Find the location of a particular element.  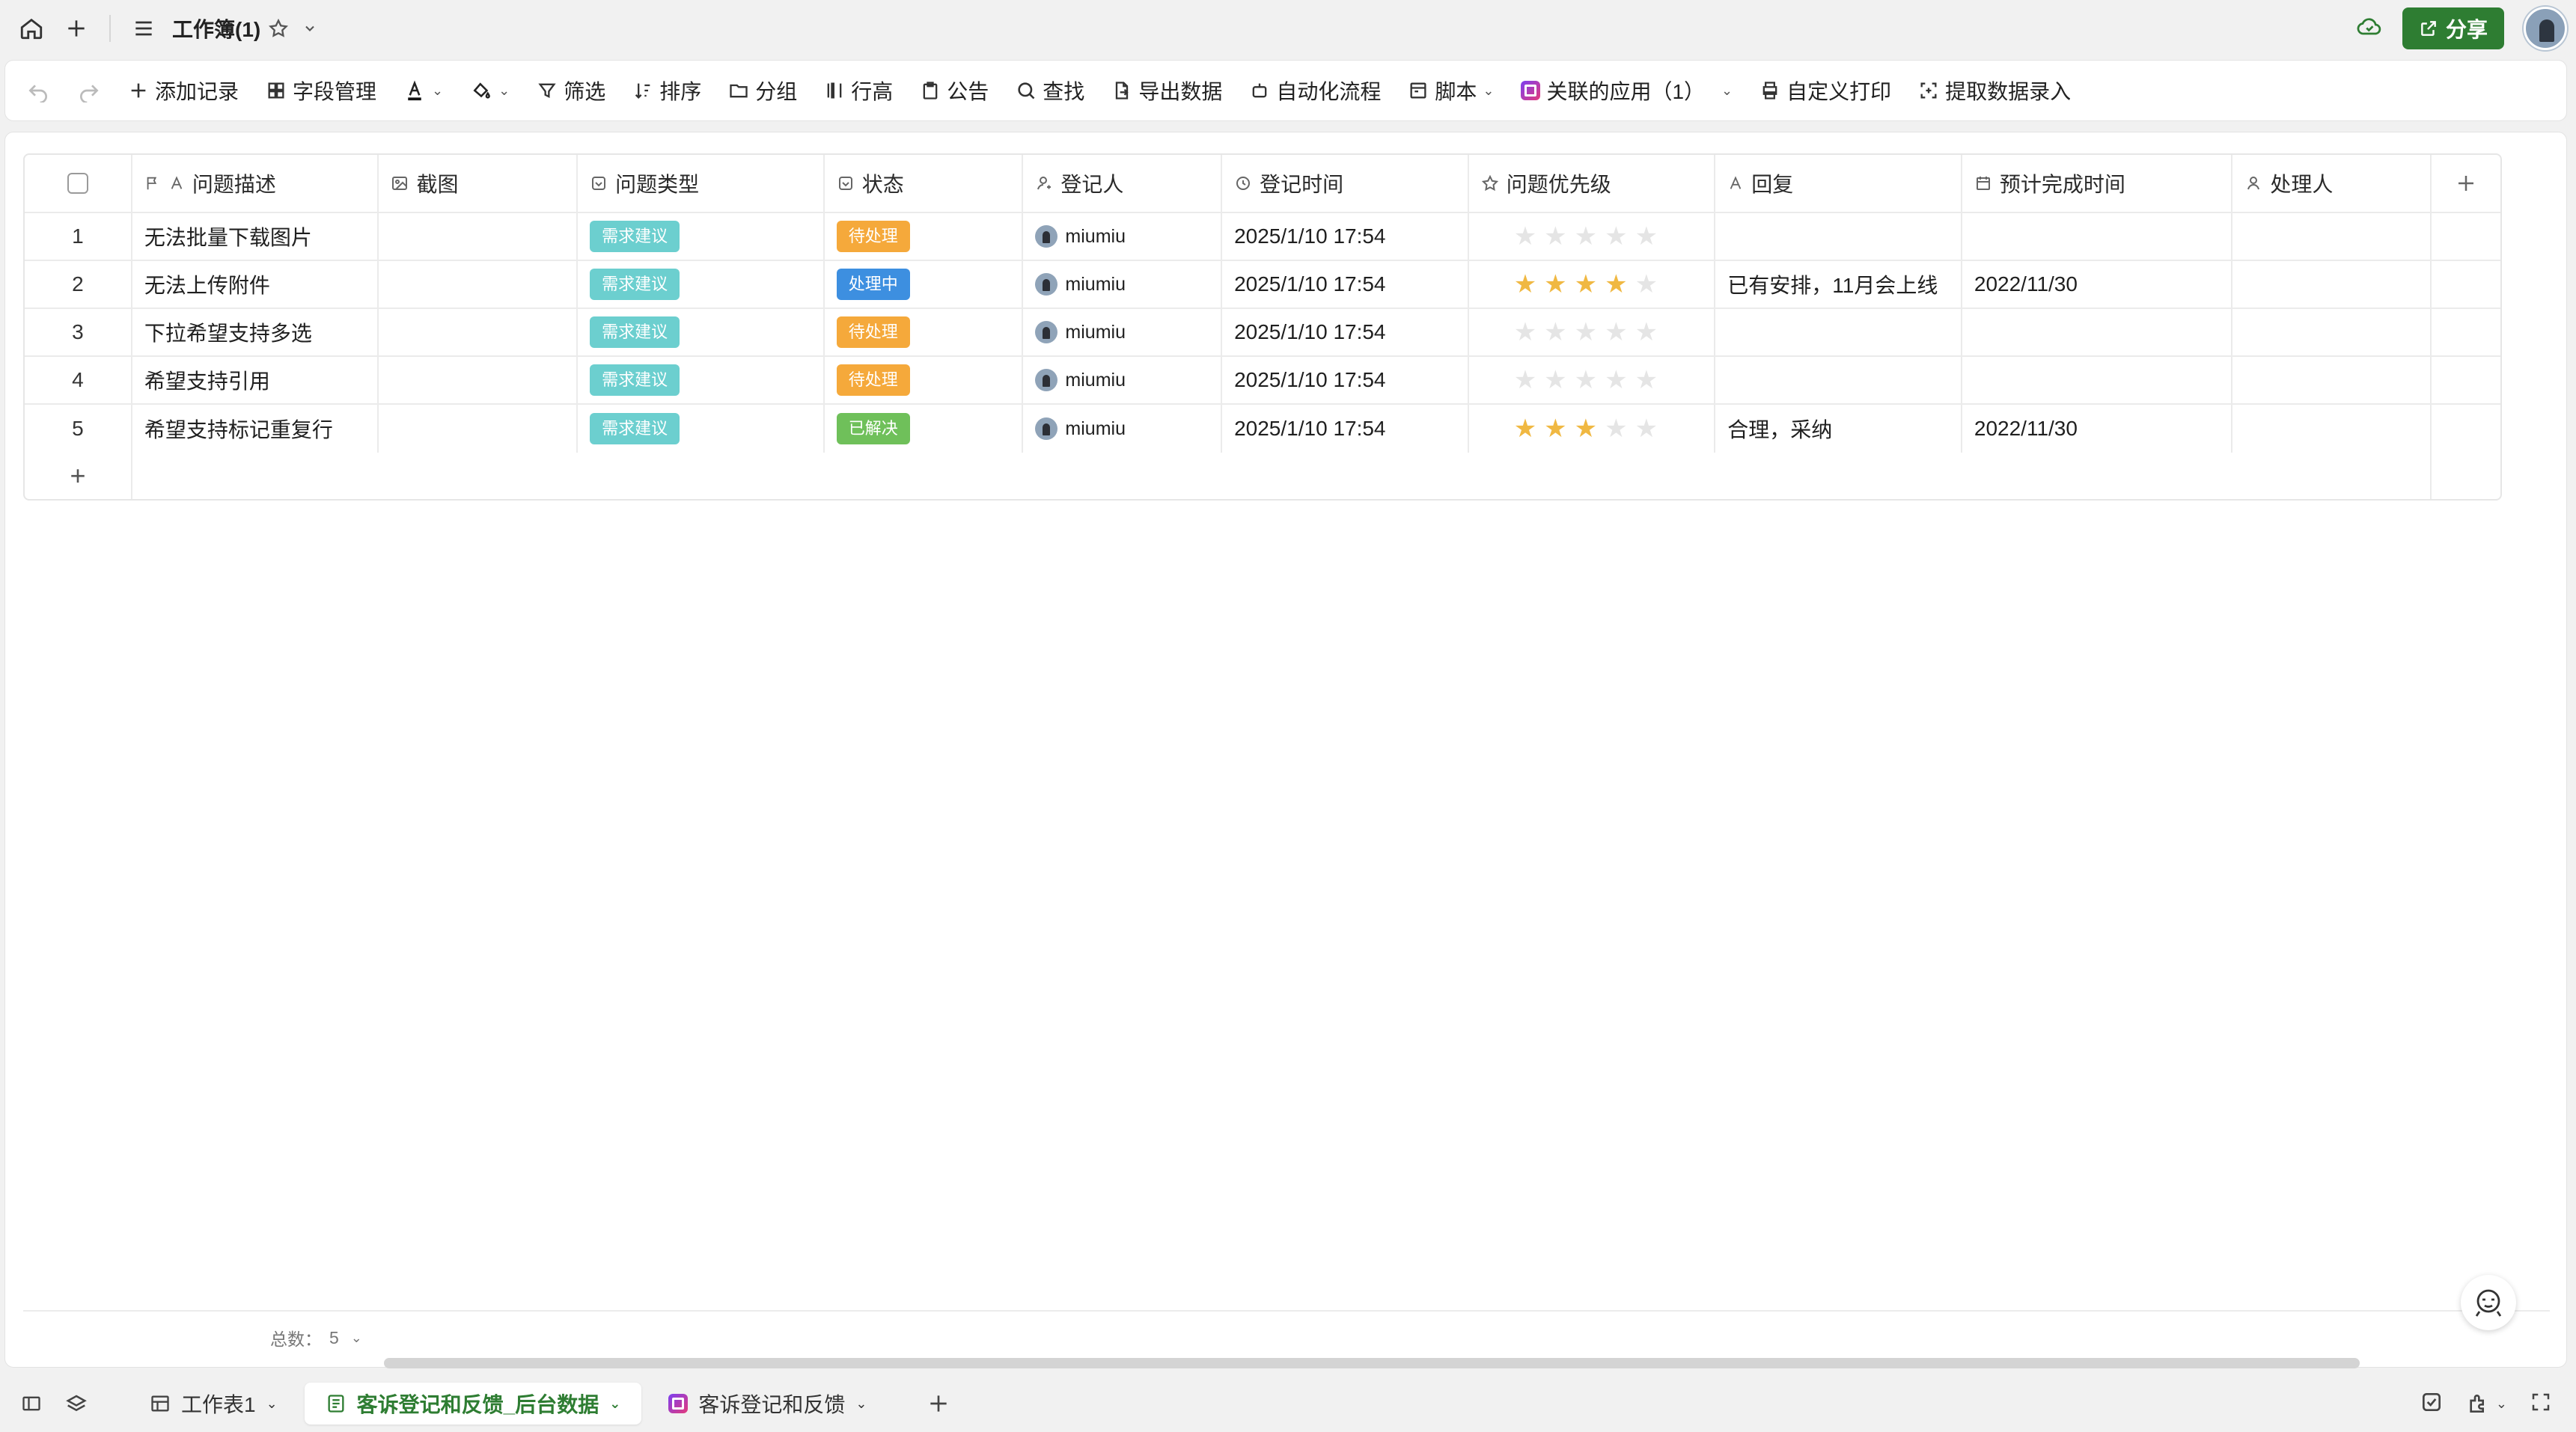

favorite-star-icon is located at coordinates (278, 29).